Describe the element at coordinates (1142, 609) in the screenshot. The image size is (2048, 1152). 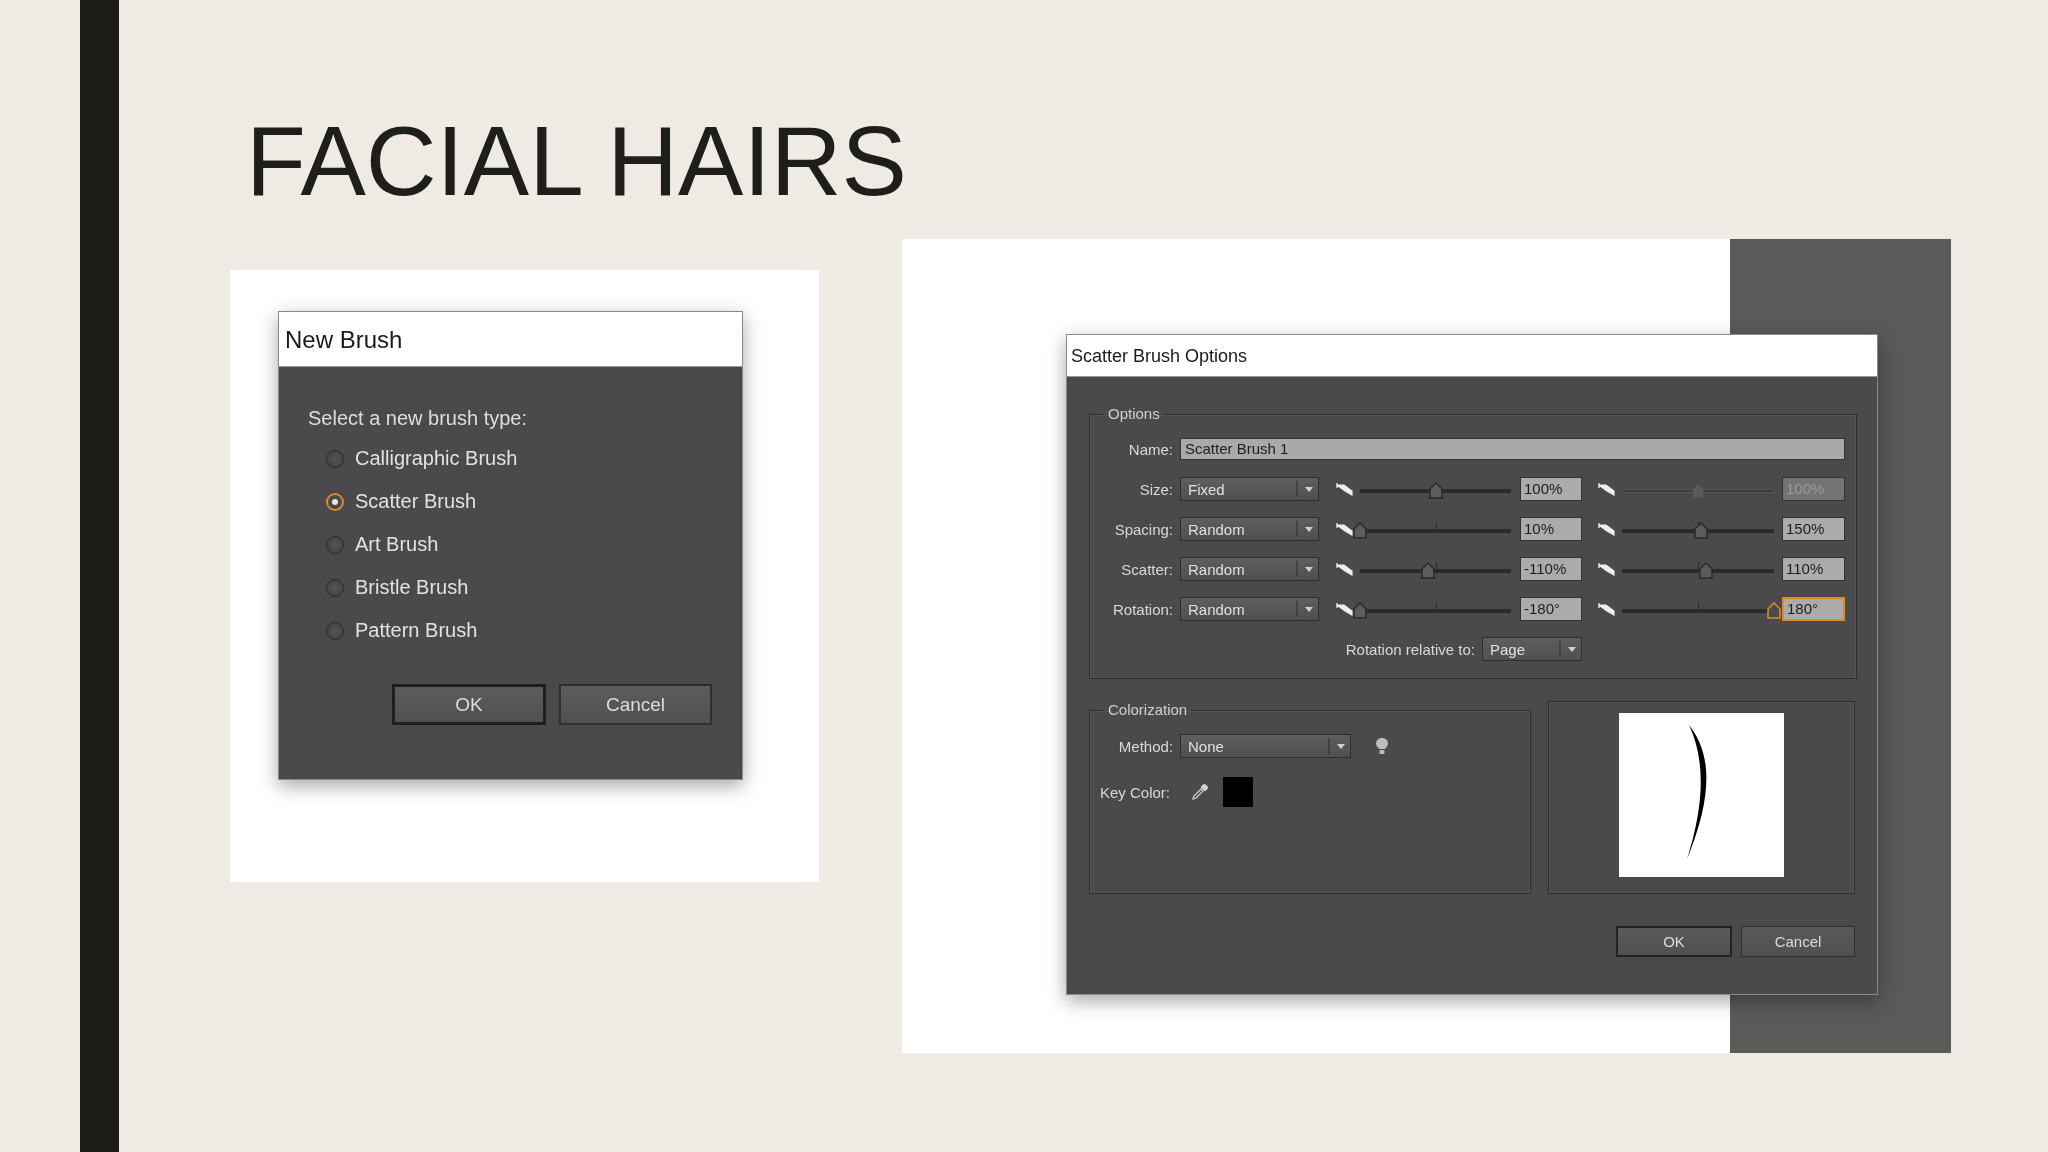
I see `field-label: Rotation:` at that location.